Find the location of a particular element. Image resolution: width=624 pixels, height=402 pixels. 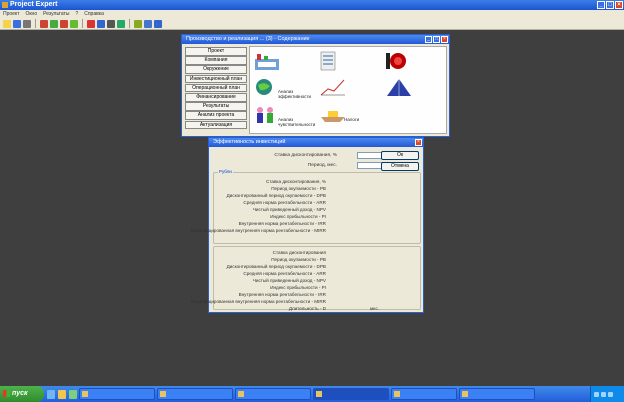

contents-menu-item-1: Компания is located at coordinates (216, 60).